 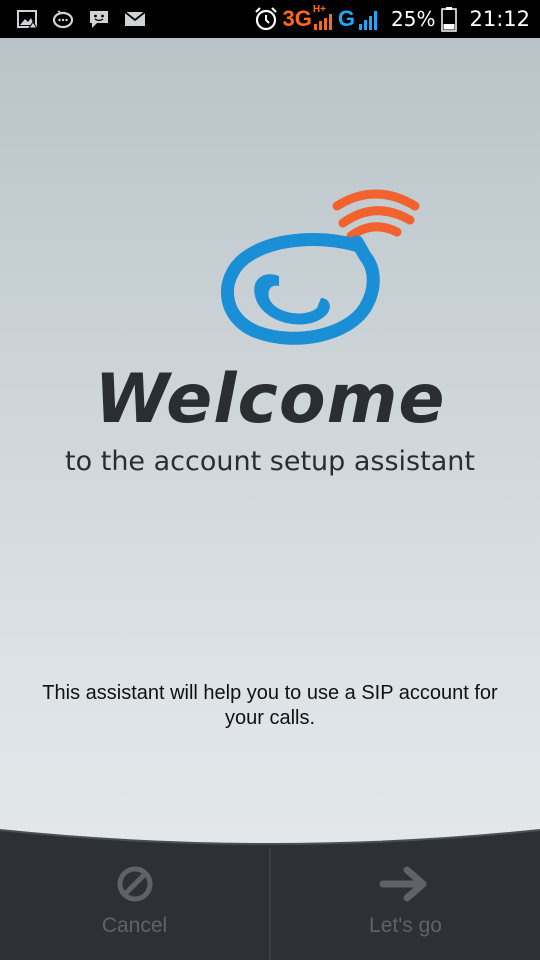 What do you see at coordinates (320, 267) in the screenshot?
I see `phone-speech-bubble-logo` at bounding box center [320, 267].